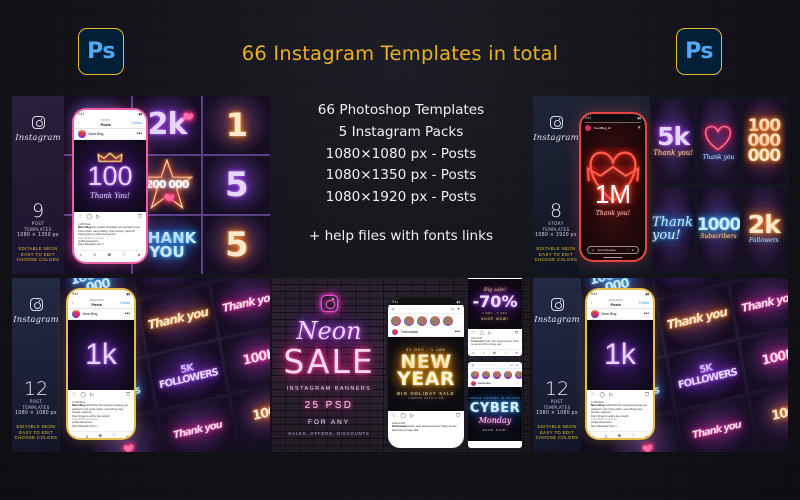 This screenshot has width=800, height=500. I want to click on preview-panel-post-1080x1350: 1k 2k 1 M 200 000, so click(141, 185).